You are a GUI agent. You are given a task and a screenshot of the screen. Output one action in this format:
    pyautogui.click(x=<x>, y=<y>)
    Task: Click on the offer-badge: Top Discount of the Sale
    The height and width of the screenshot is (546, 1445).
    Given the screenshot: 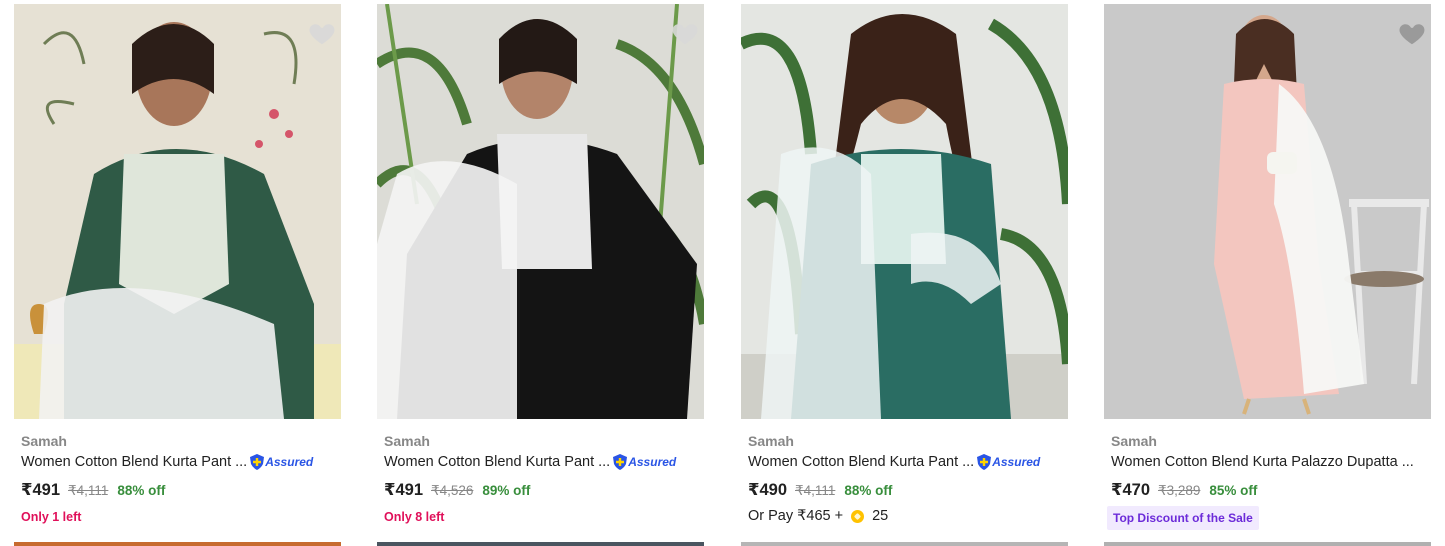 What is the action you would take?
    pyautogui.click(x=1183, y=518)
    